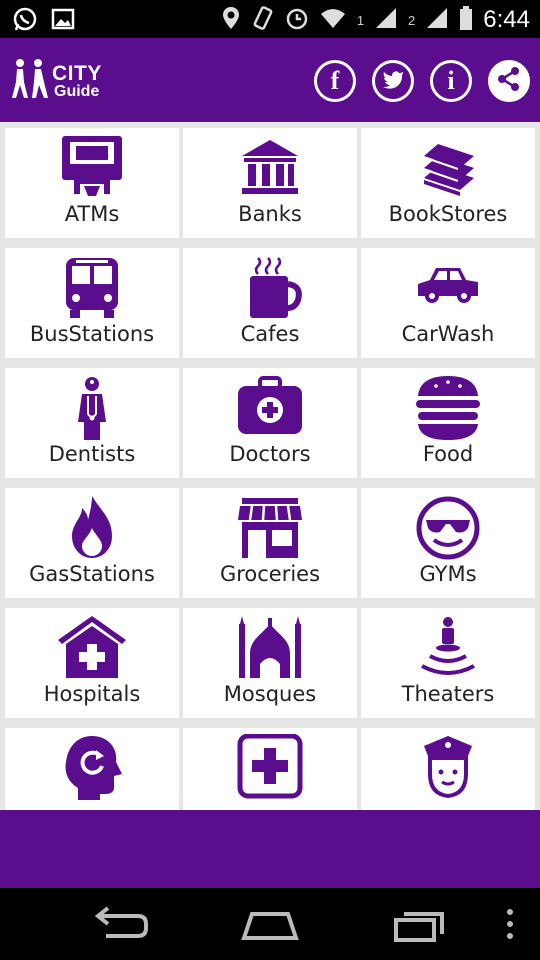 The height and width of the screenshot is (960, 540). I want to click on flame-icon, so click(92, 528).